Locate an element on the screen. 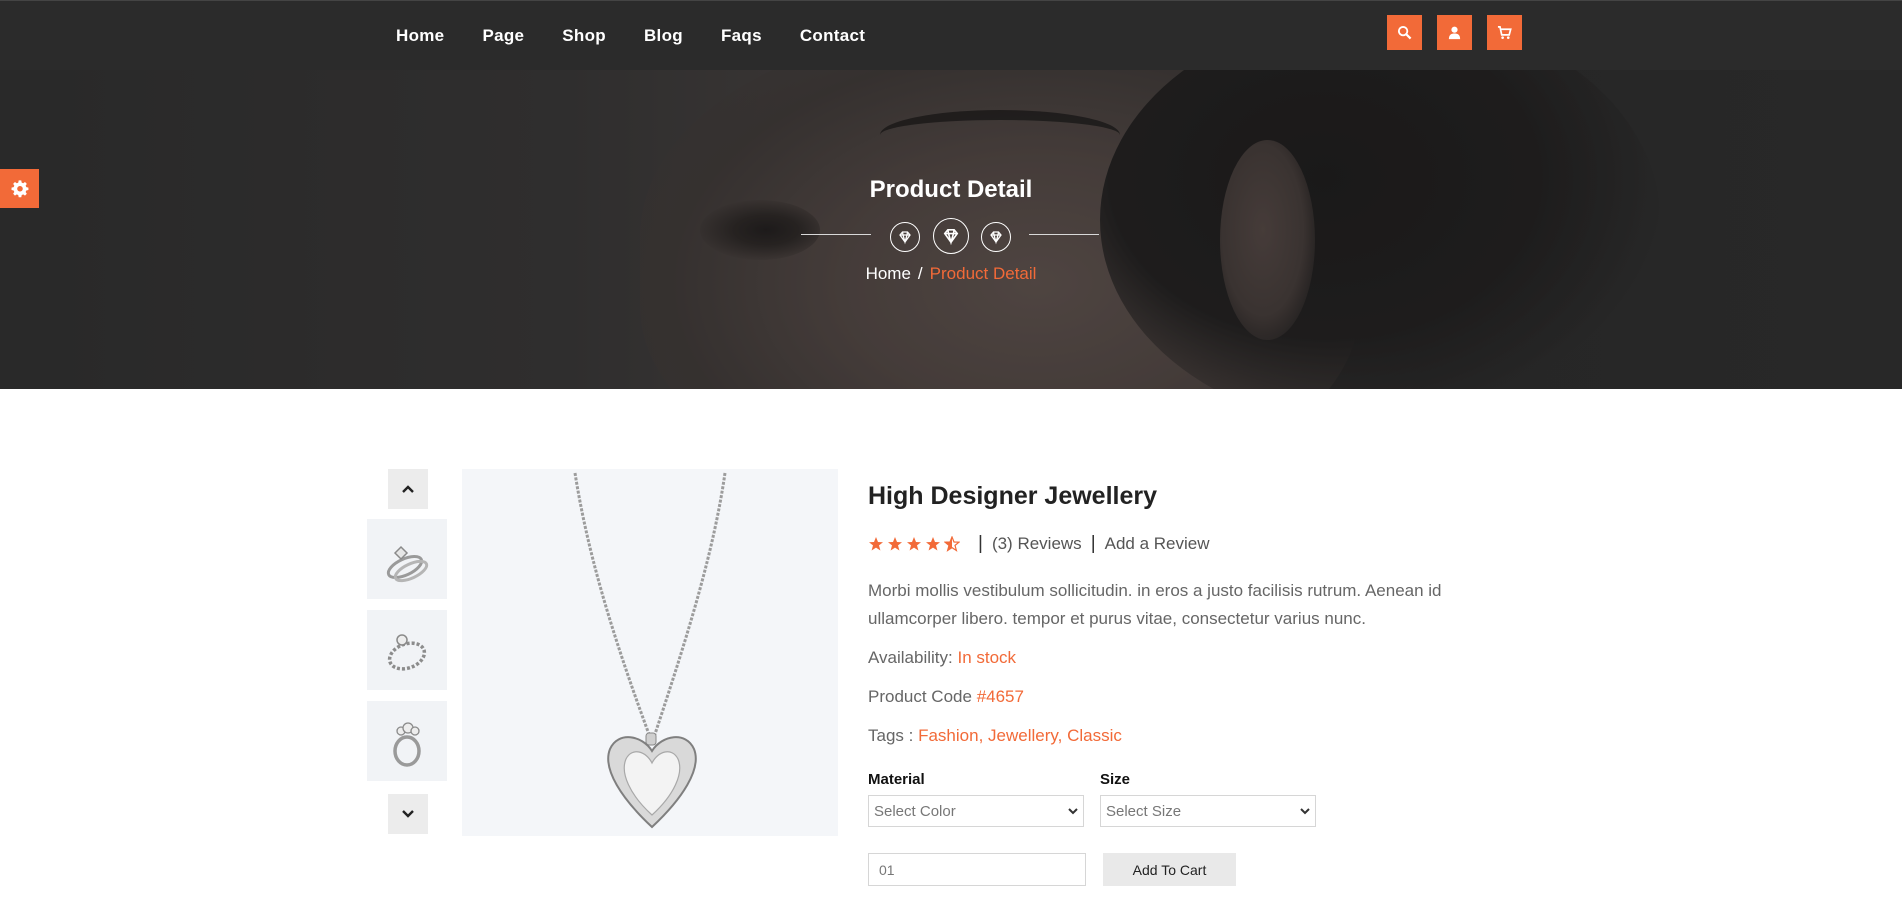 Image resolution: width=1902 pixels, height=919 pixels. nav-link-page: Page is located at coordinates (503, 36).